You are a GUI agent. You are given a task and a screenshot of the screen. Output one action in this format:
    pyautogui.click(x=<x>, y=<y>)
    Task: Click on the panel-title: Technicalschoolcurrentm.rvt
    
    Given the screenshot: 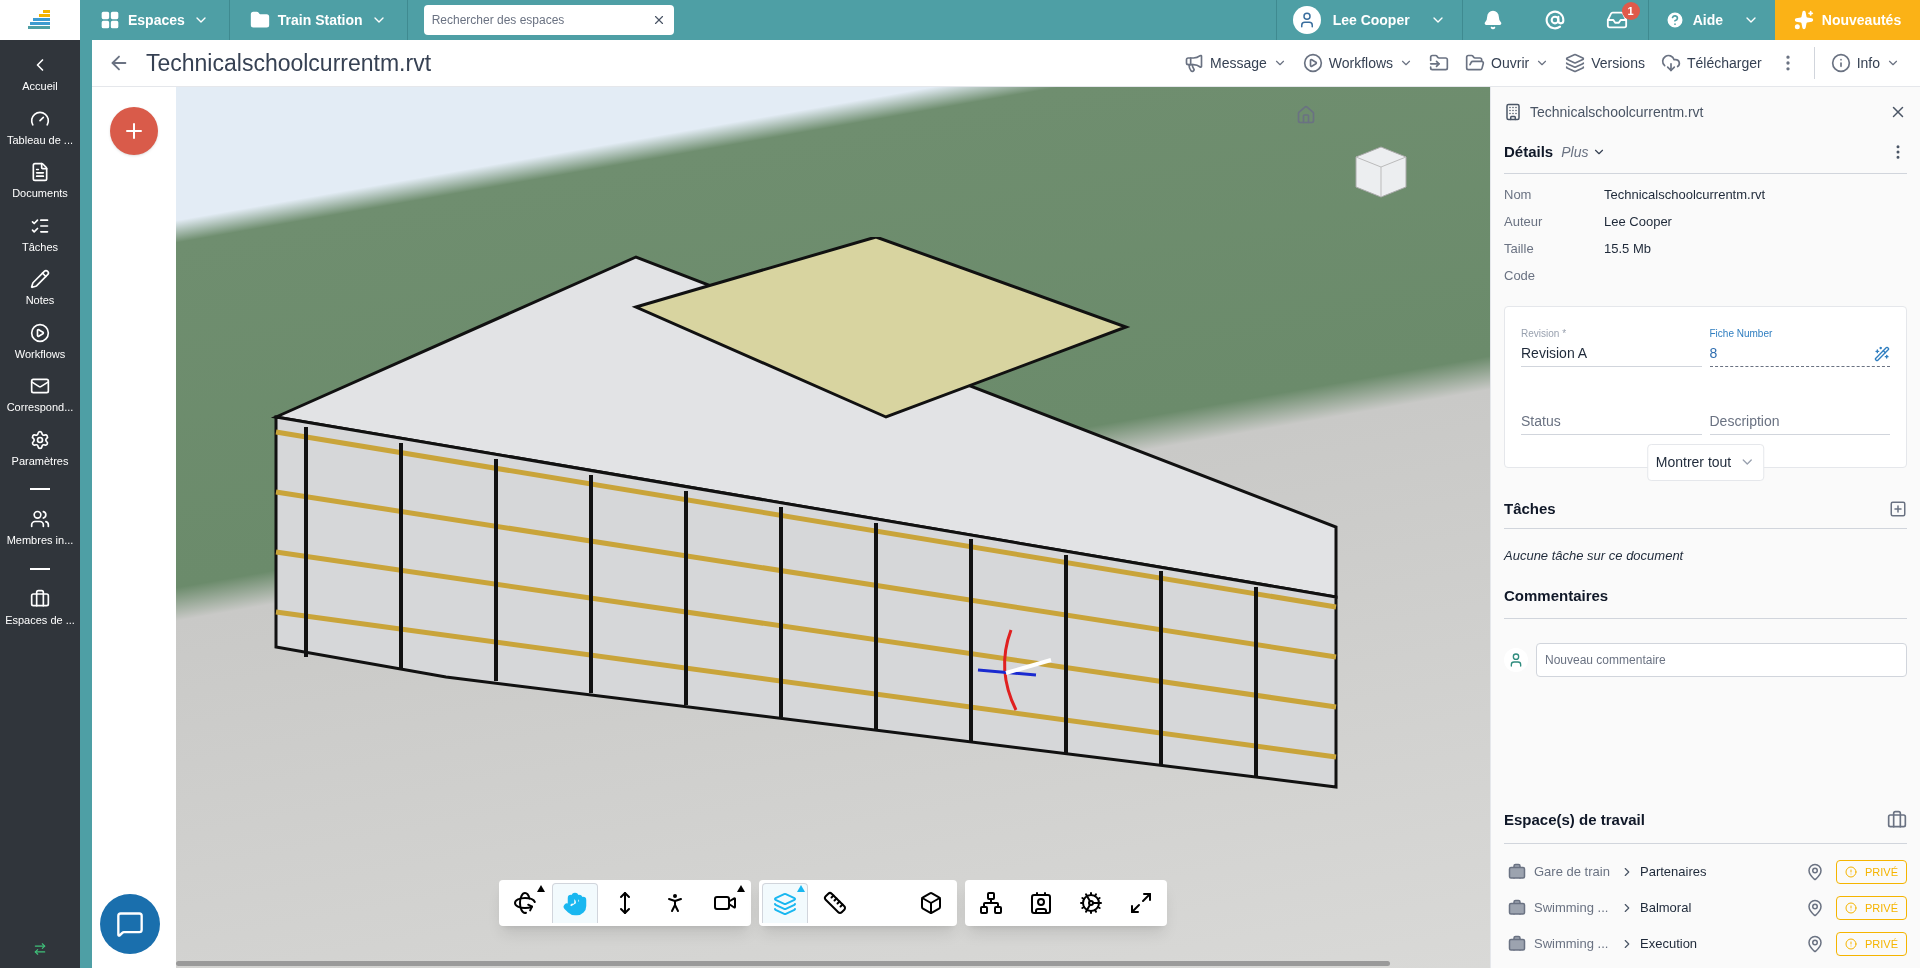 What is the action you would take?
    pyautogui.click(x=1617, y=112)
    